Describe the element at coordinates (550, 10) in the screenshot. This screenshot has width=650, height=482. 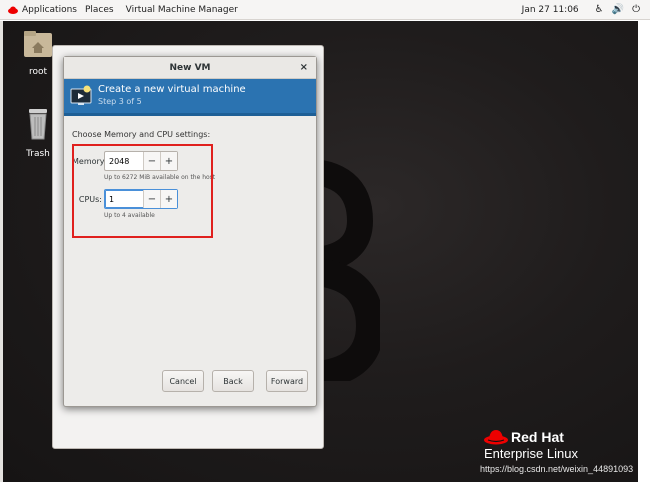
I see `clock: Jan 27 11:06` at that location.